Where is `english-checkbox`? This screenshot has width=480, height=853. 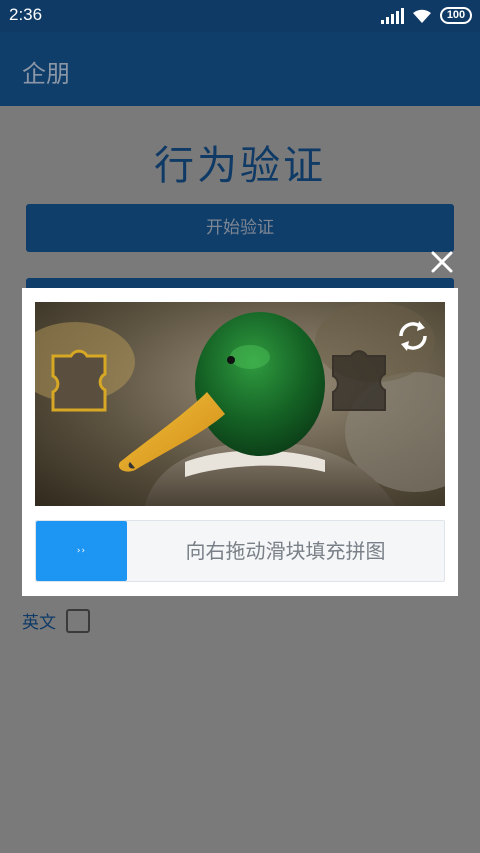
english-checkbox is located at coordinates (78, 620).